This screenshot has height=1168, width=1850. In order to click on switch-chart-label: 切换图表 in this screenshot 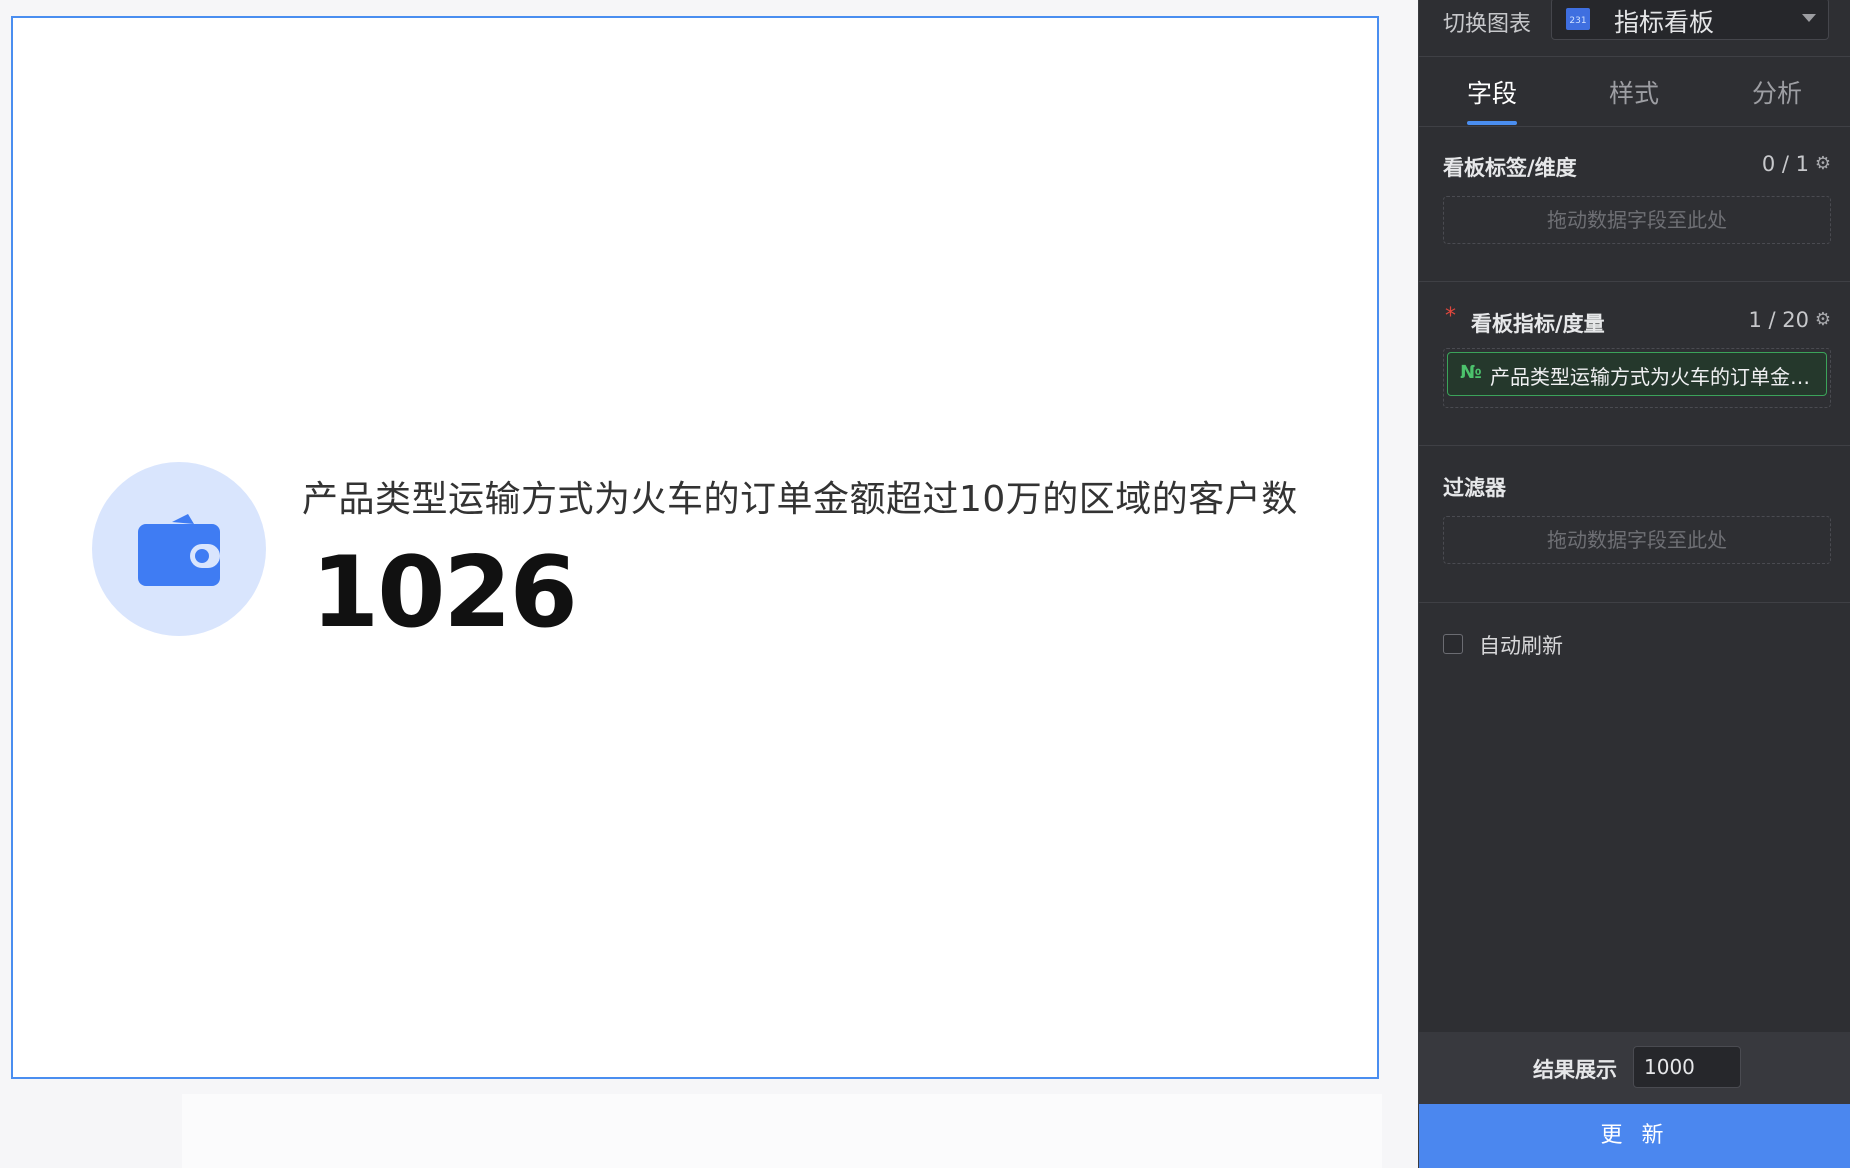, I will do `click(1487, 24)`.